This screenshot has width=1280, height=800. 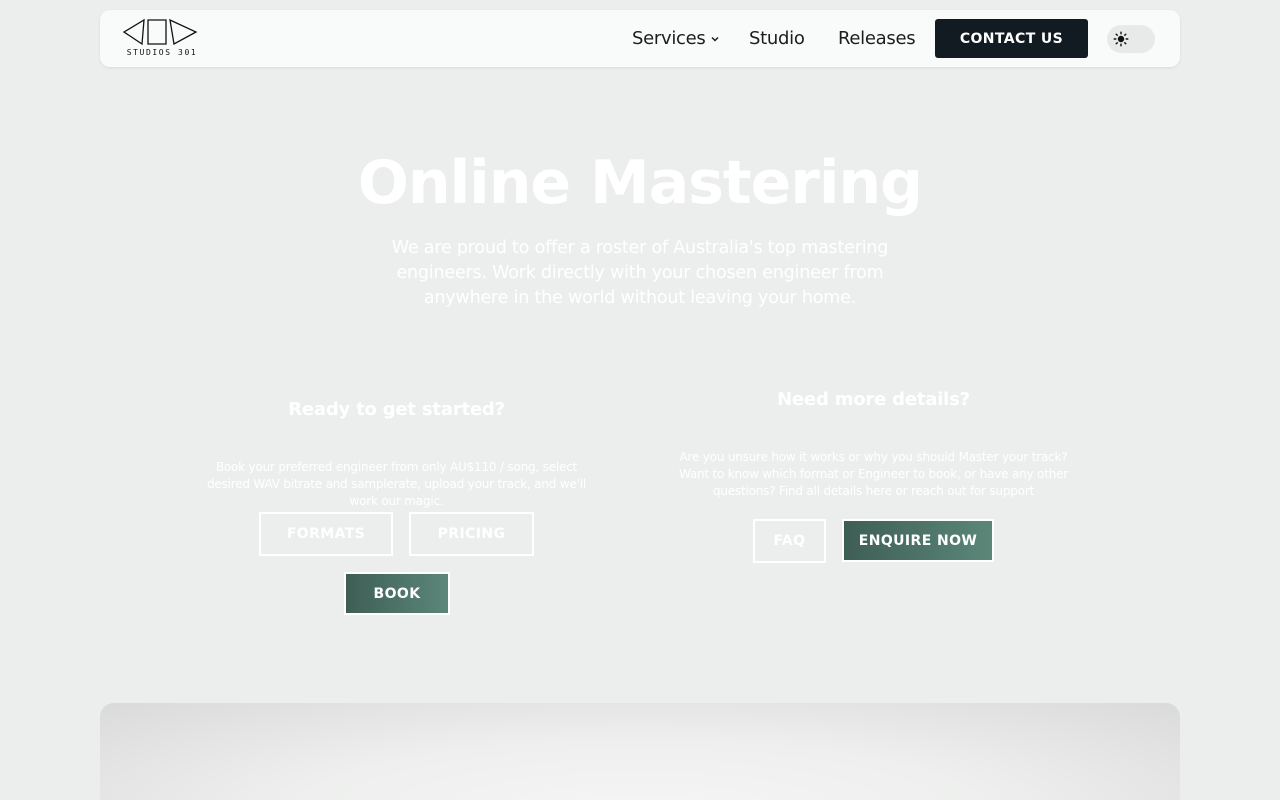 I want to click on contact-us-button: CONTACT US, so click(x=1011, y=38).